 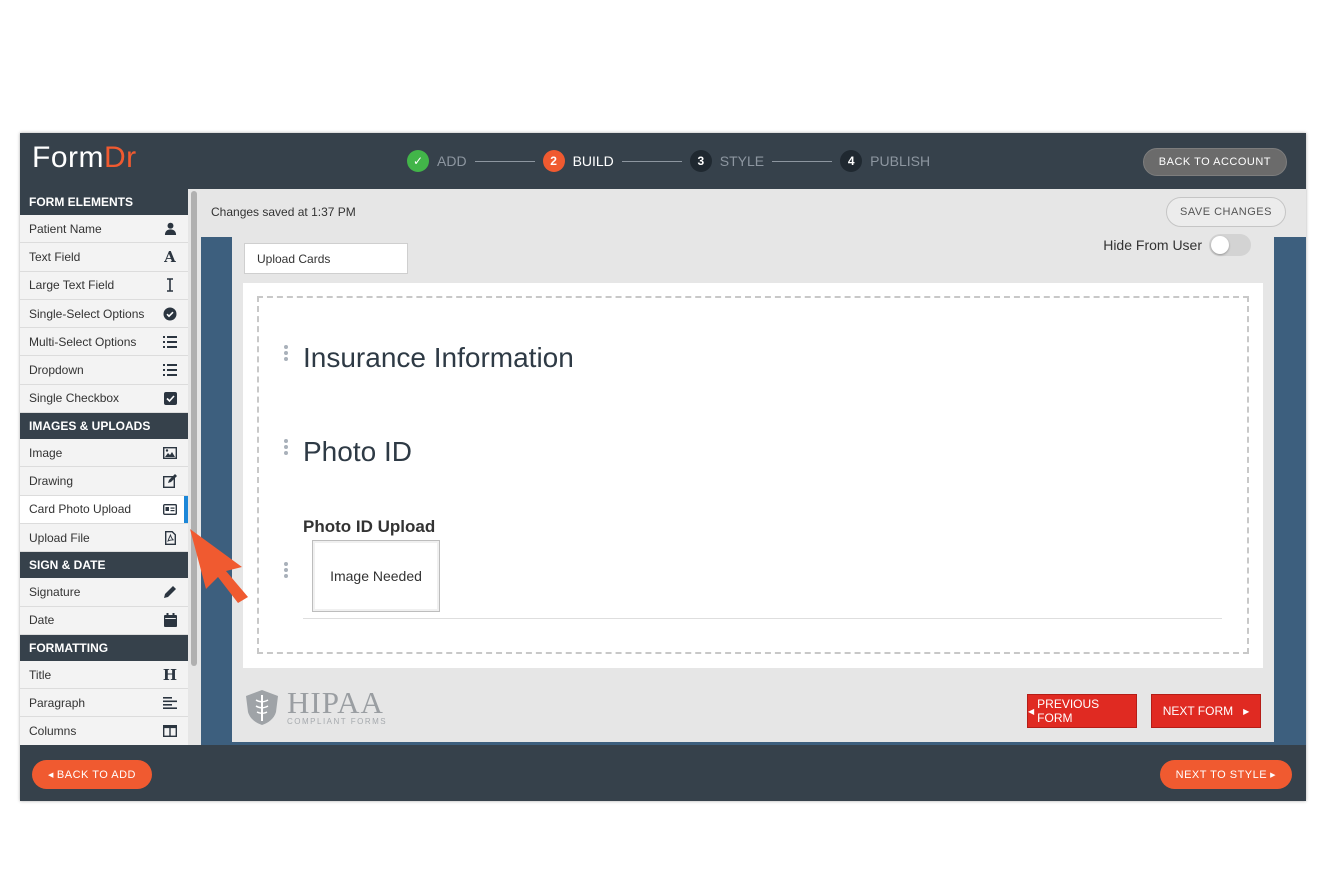 I want to click on sidebar-item-drawing: Drawing, so click(x=104, y=481).